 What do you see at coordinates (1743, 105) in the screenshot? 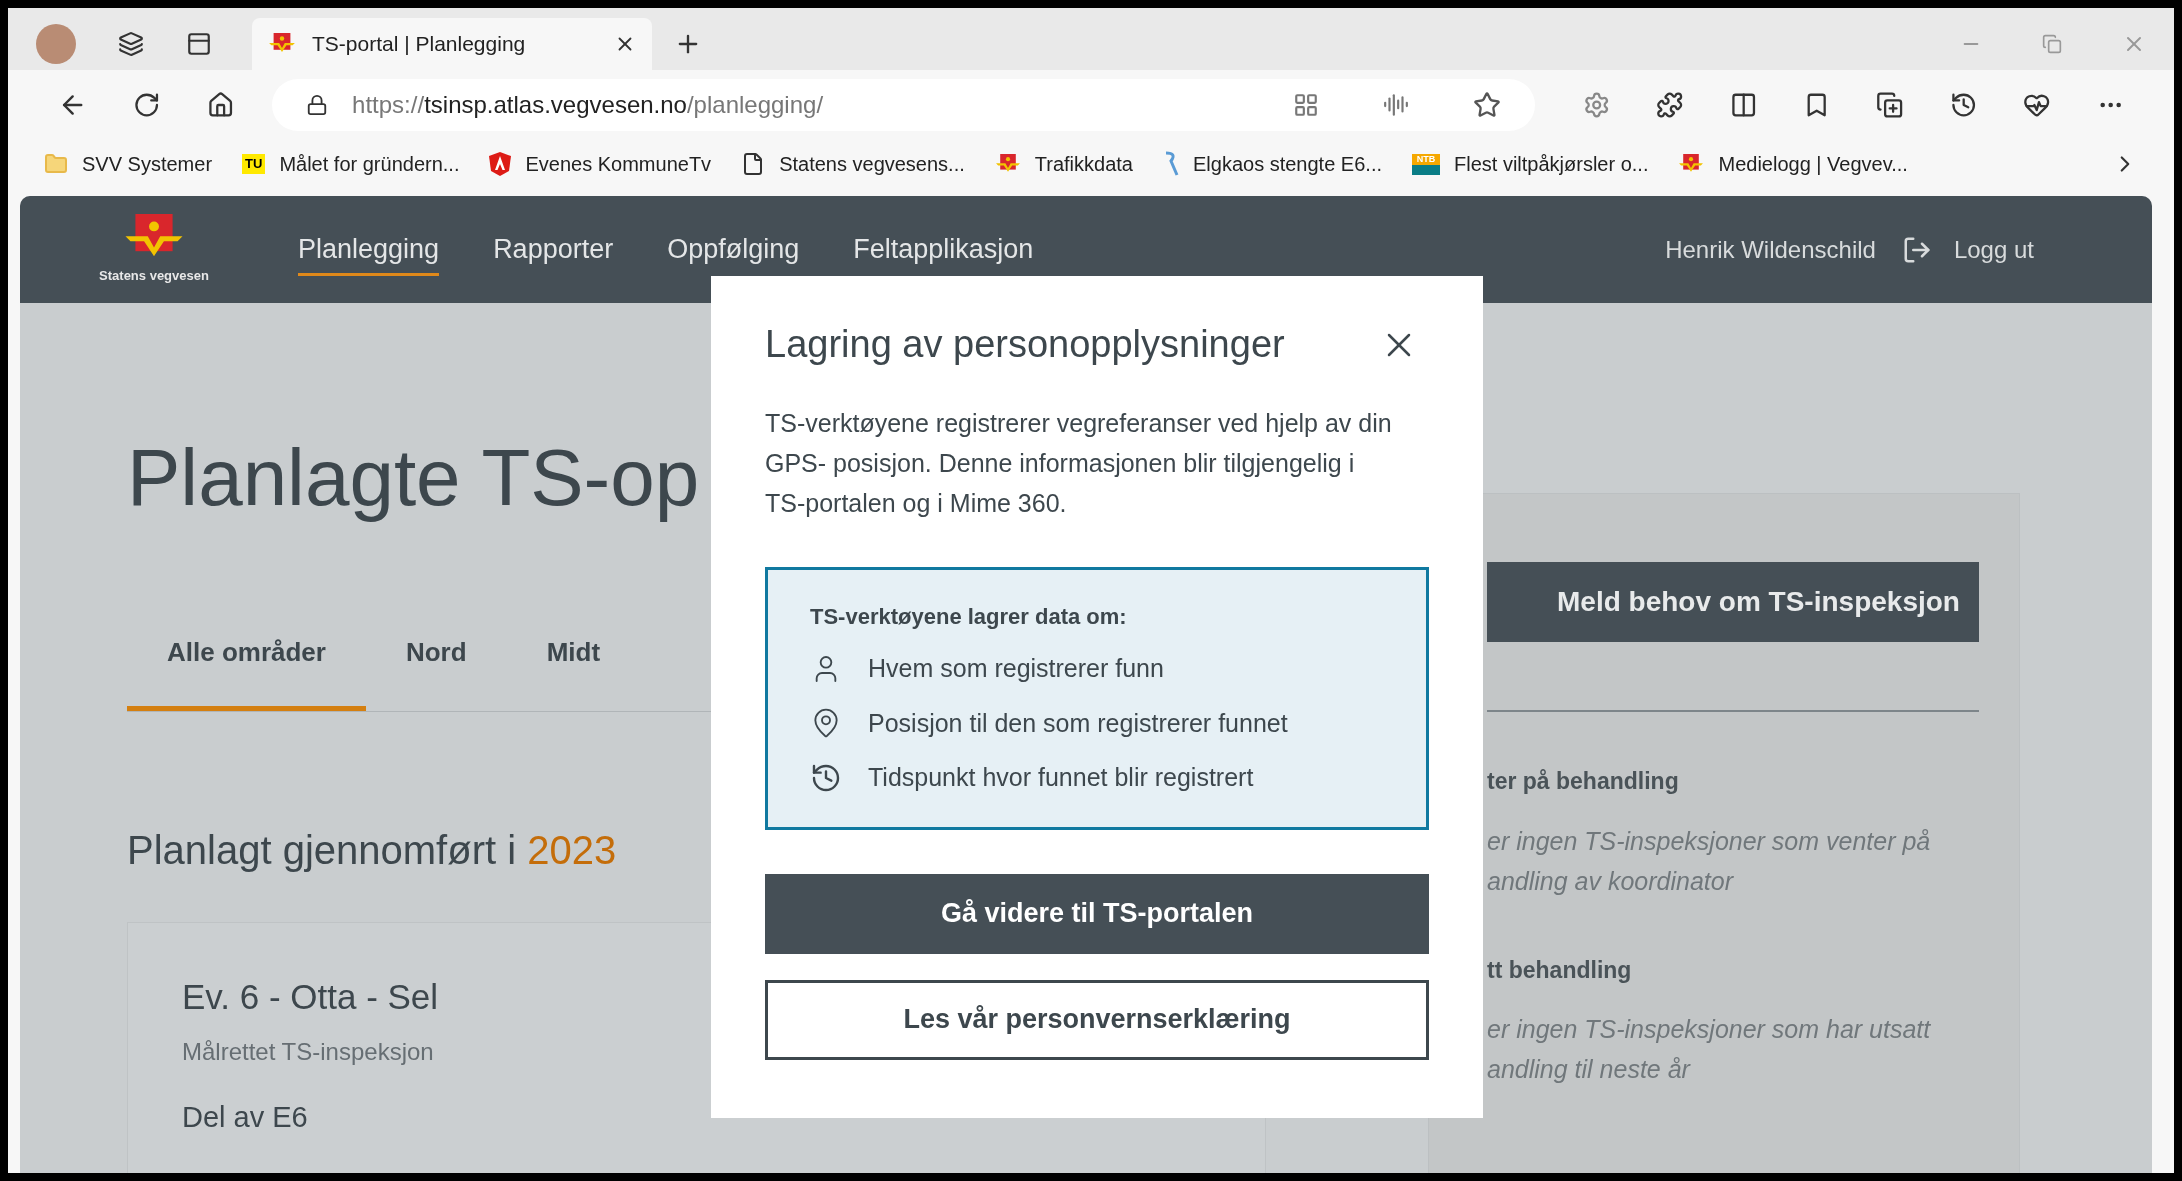
I see `split-screen-icon` at bounding box center [1743, 105].